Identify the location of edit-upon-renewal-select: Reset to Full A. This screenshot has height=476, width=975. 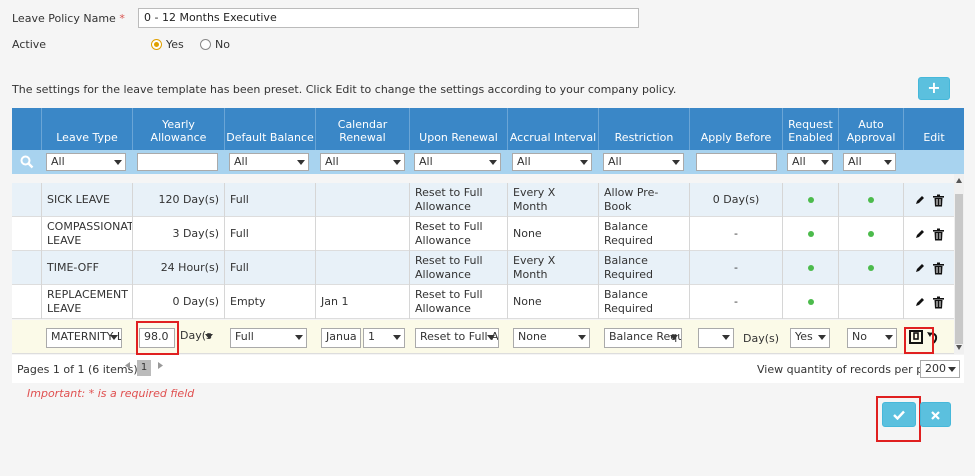
(457, 338).